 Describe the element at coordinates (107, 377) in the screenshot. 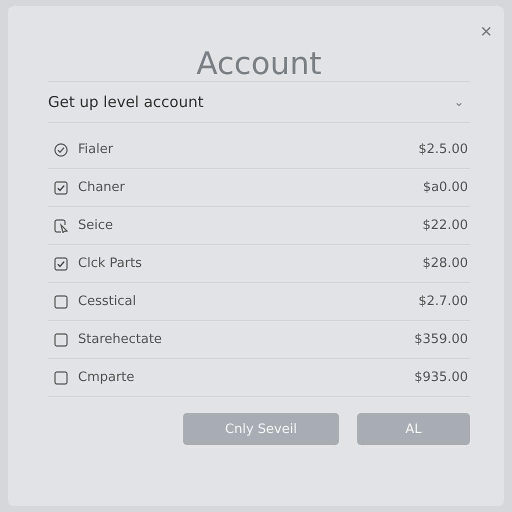

I see `item-label: Cmparte` at that location.